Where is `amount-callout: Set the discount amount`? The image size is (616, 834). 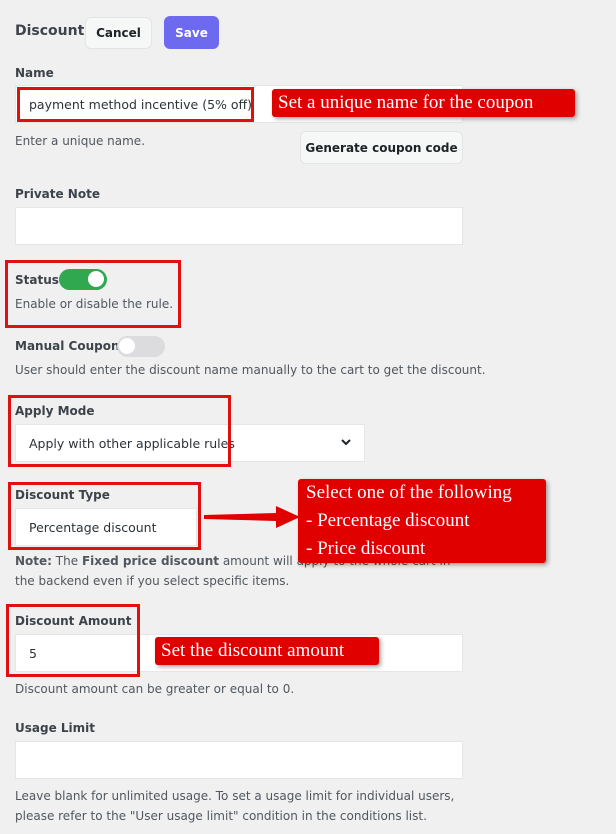 amount-callout: Set the discount amount is located at coordinates (267, 651).